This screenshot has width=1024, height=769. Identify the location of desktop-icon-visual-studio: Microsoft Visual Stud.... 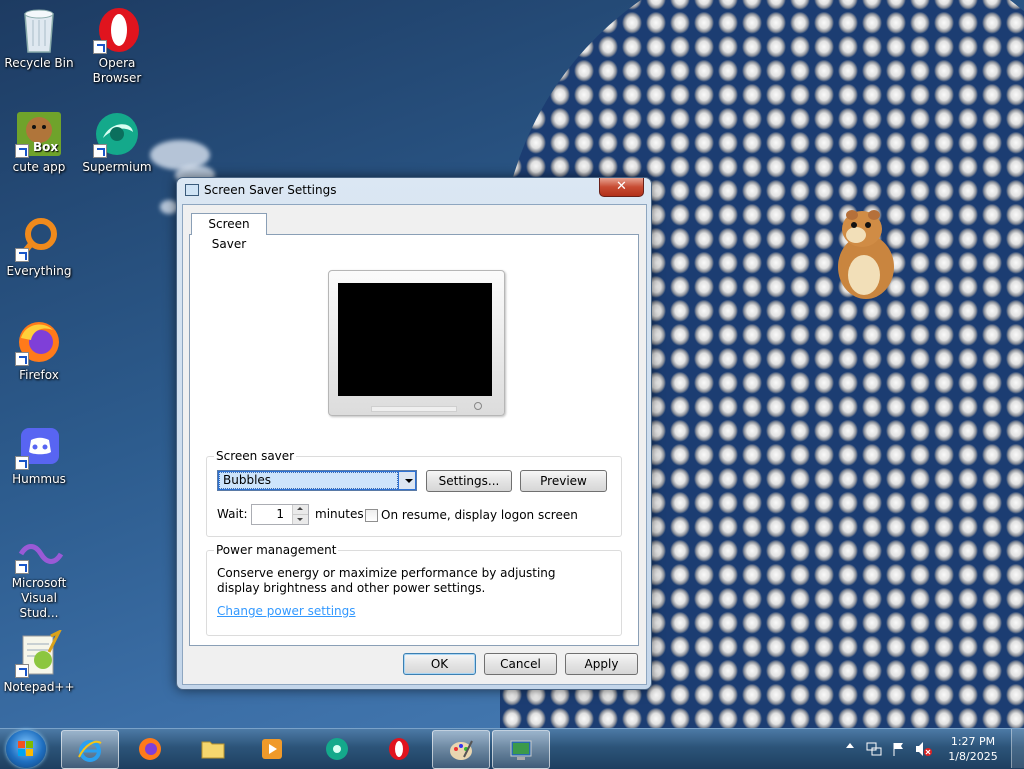
(39, 573).